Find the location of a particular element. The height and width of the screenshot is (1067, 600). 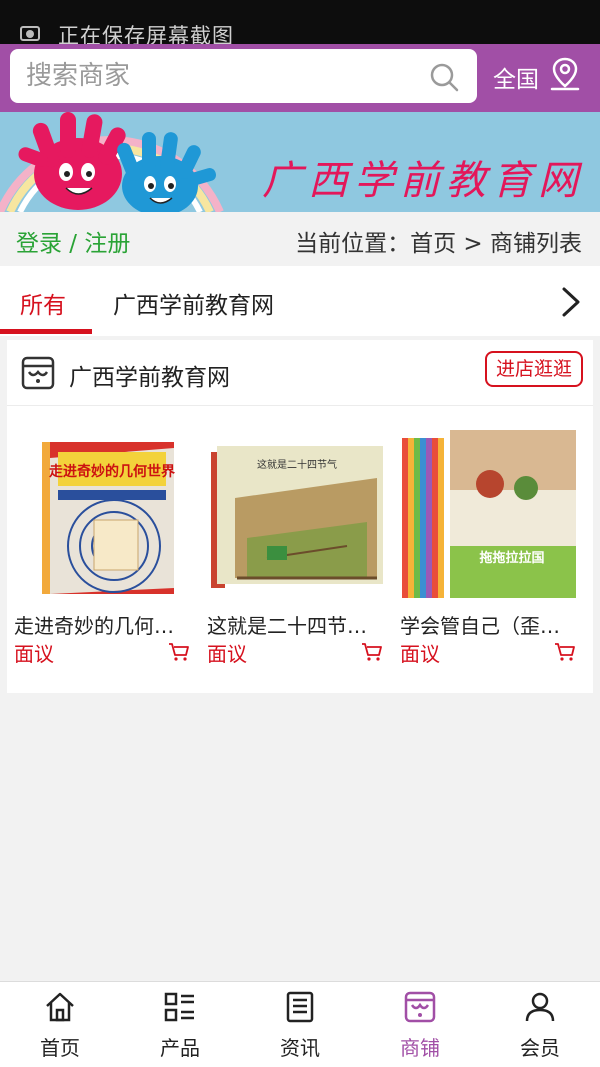

nav-stores-label: 商铺 is located at coordinates (420, 1048).